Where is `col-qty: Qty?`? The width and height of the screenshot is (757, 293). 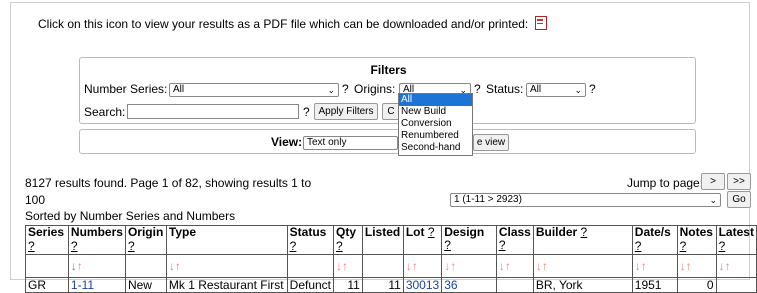 col-qty: Qty? is located at coordinates (348, 240).